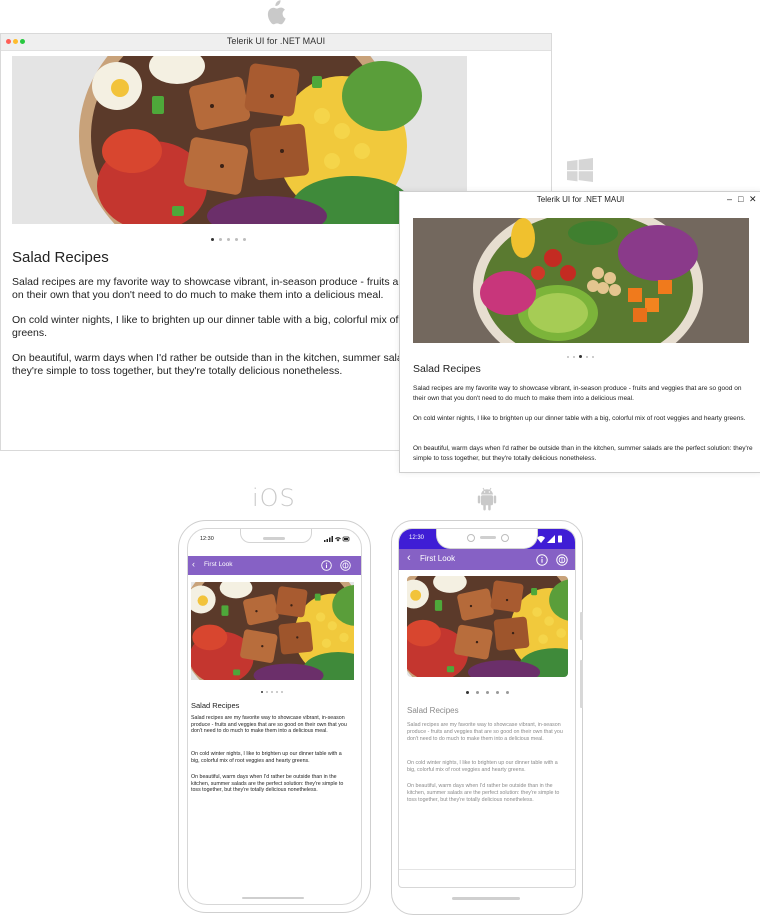 This screenshot has height=915, width=760. I want to click on ios-speaker, so click(274, 538).